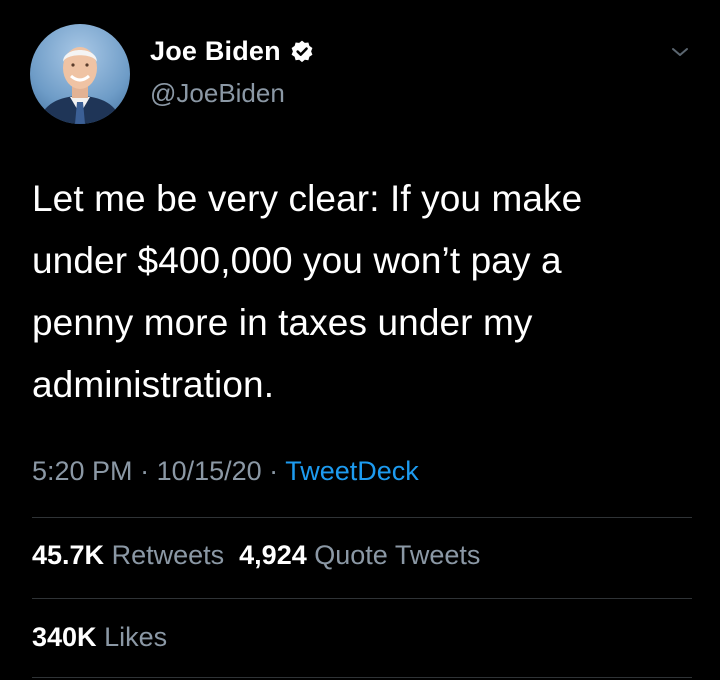 The width and height of the screenshot is (720, 680). Describe the element at coordinates (136, 637) in the screenshot. I see `likes-label: Likes` at that location.